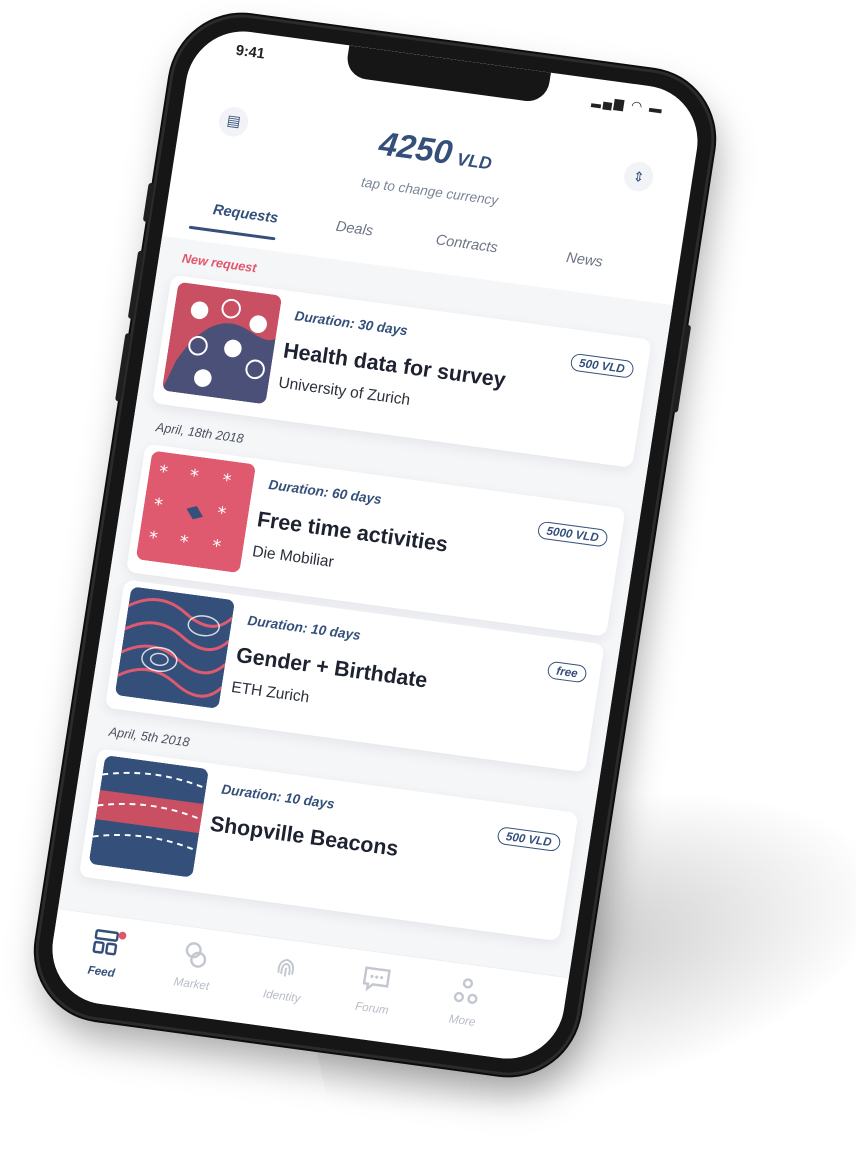 This screenshot has height=1161, width=856. I want to click on nav-forum: Forum, so click(375, 988).